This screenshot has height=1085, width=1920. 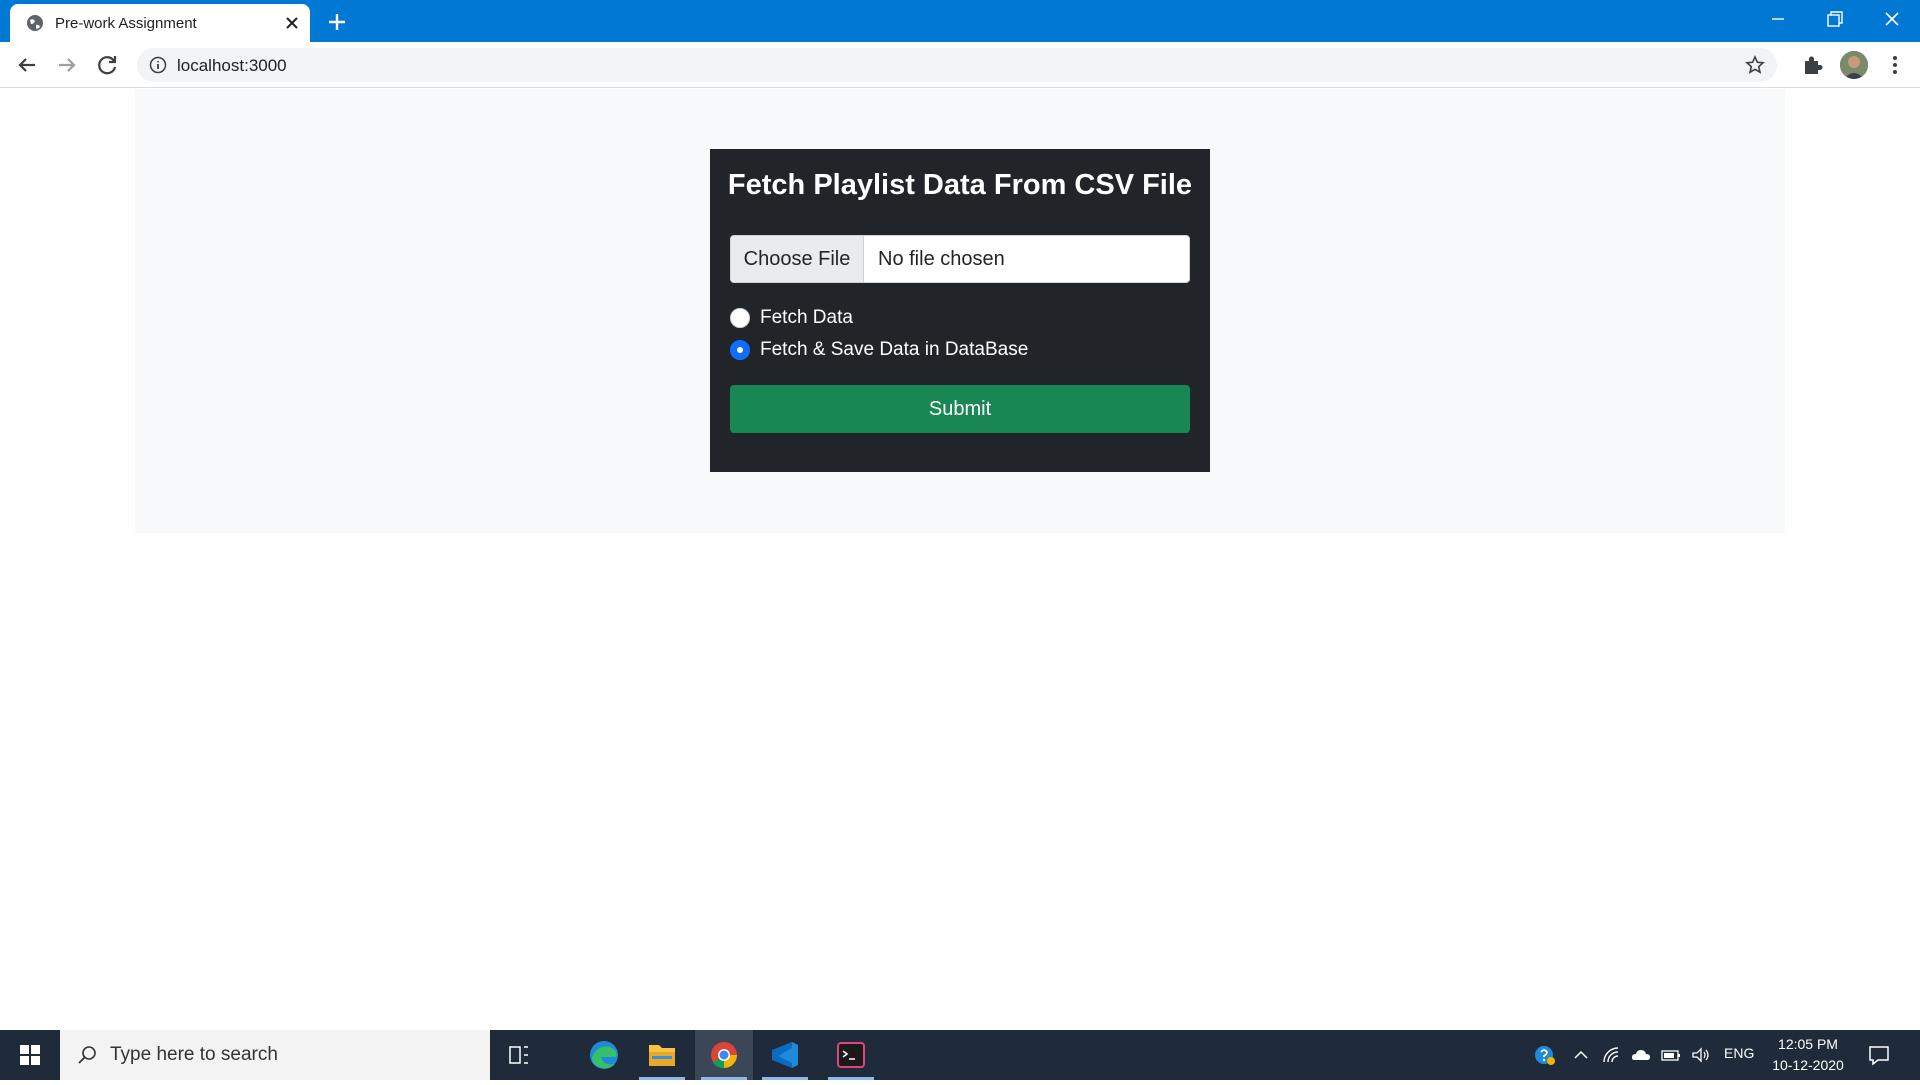 I want to click on option-fetch-save-data: Fetch & Save Data in DataBase, so click(x=879, y=350).